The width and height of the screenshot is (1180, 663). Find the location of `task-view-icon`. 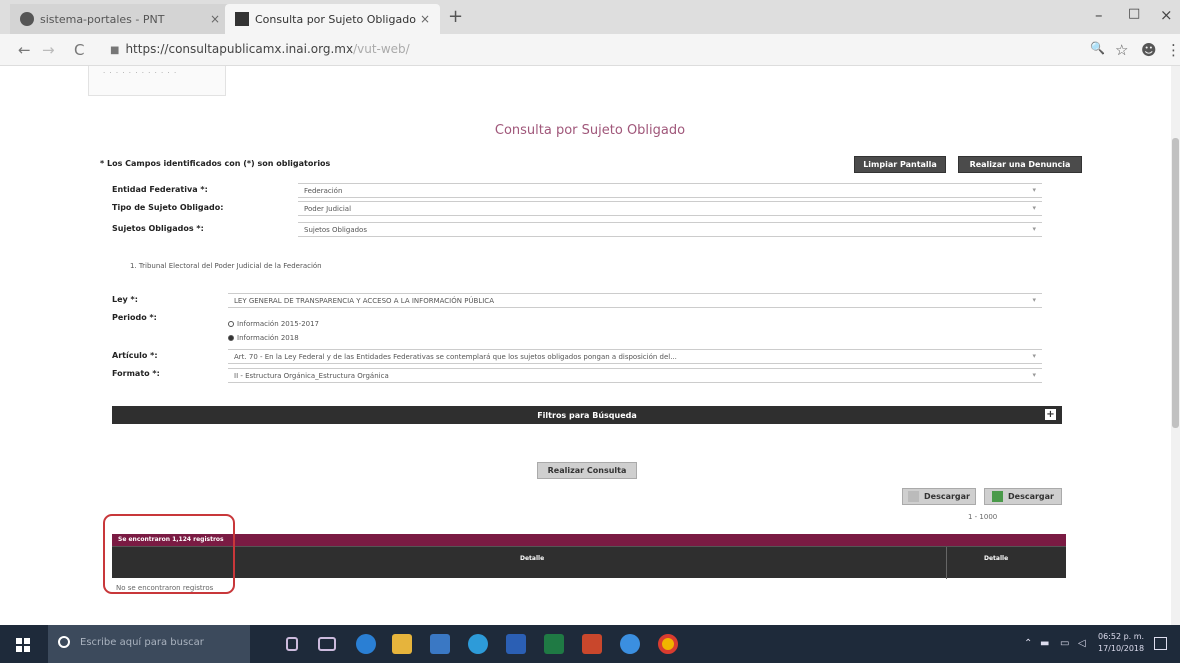

task-view-icon is located at coordinates (327, 644).